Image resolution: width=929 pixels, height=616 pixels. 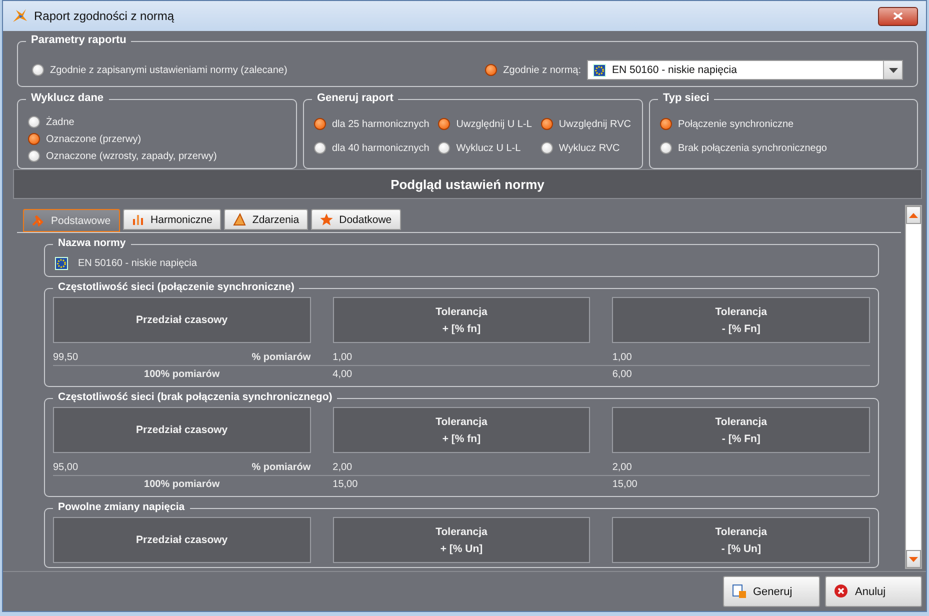 I want to click on radio-label: Wyklucz RVC, so click(x=589, y=148).